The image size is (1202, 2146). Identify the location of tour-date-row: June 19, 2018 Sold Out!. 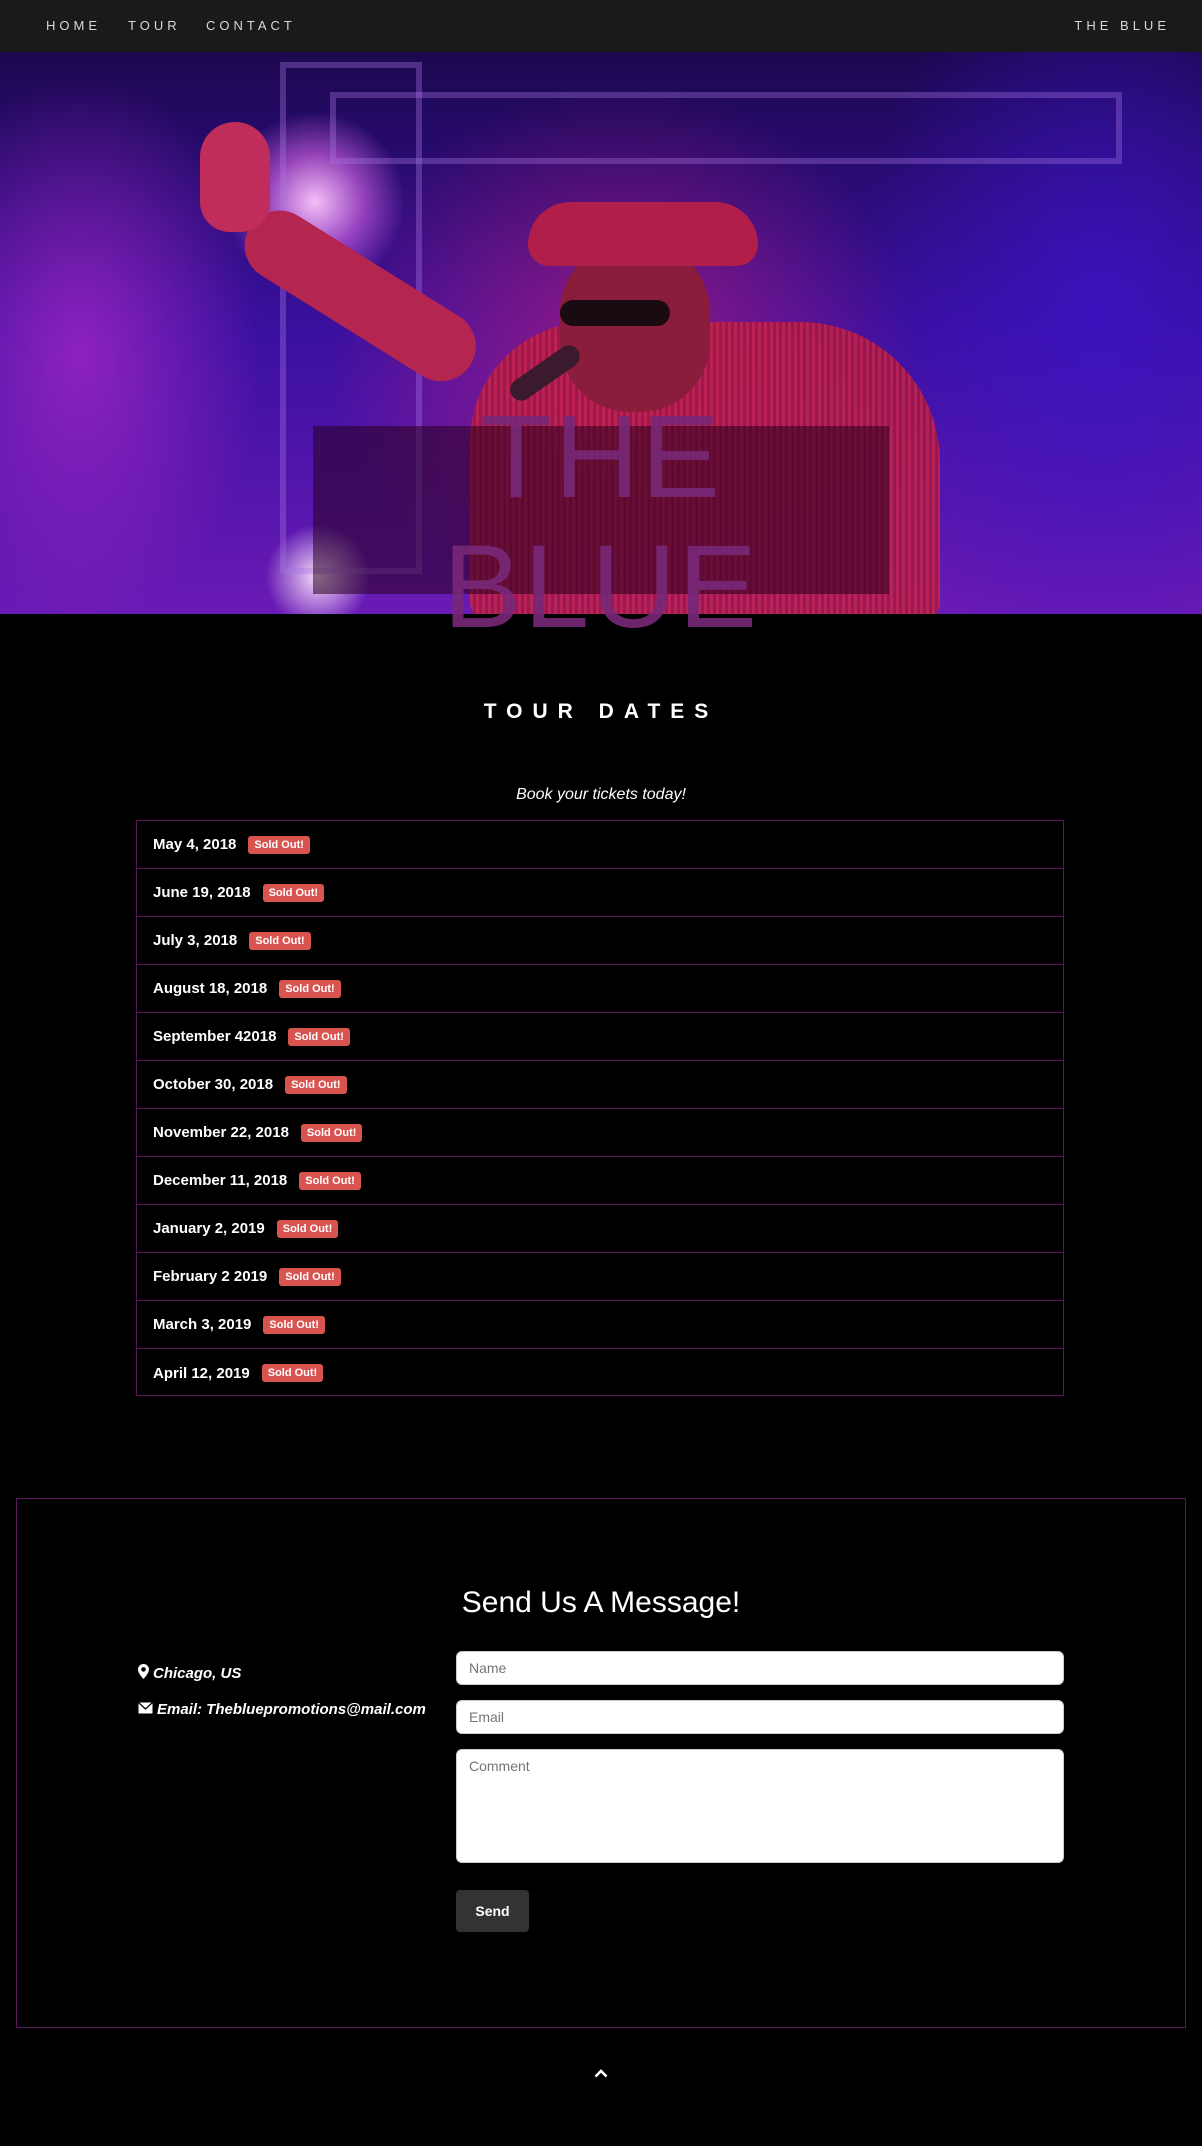
(600, 893).